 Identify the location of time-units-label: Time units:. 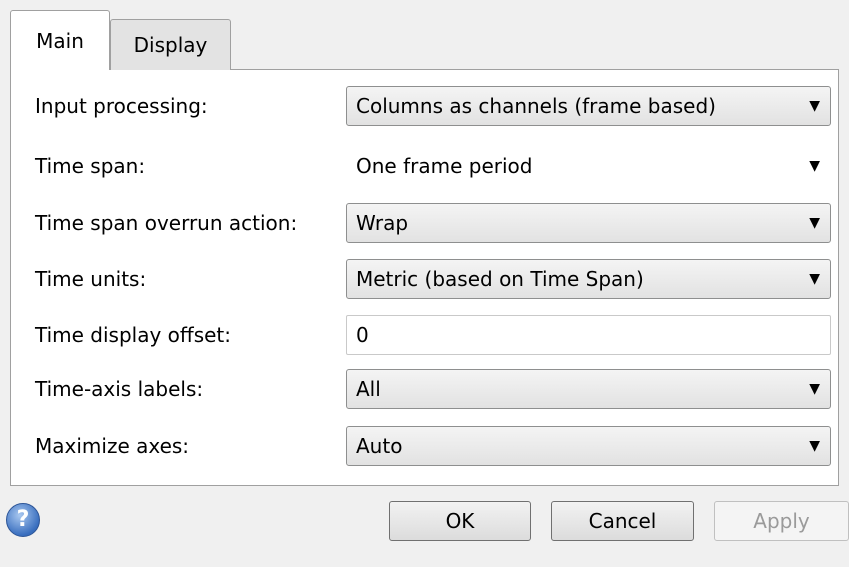
(91, 279).